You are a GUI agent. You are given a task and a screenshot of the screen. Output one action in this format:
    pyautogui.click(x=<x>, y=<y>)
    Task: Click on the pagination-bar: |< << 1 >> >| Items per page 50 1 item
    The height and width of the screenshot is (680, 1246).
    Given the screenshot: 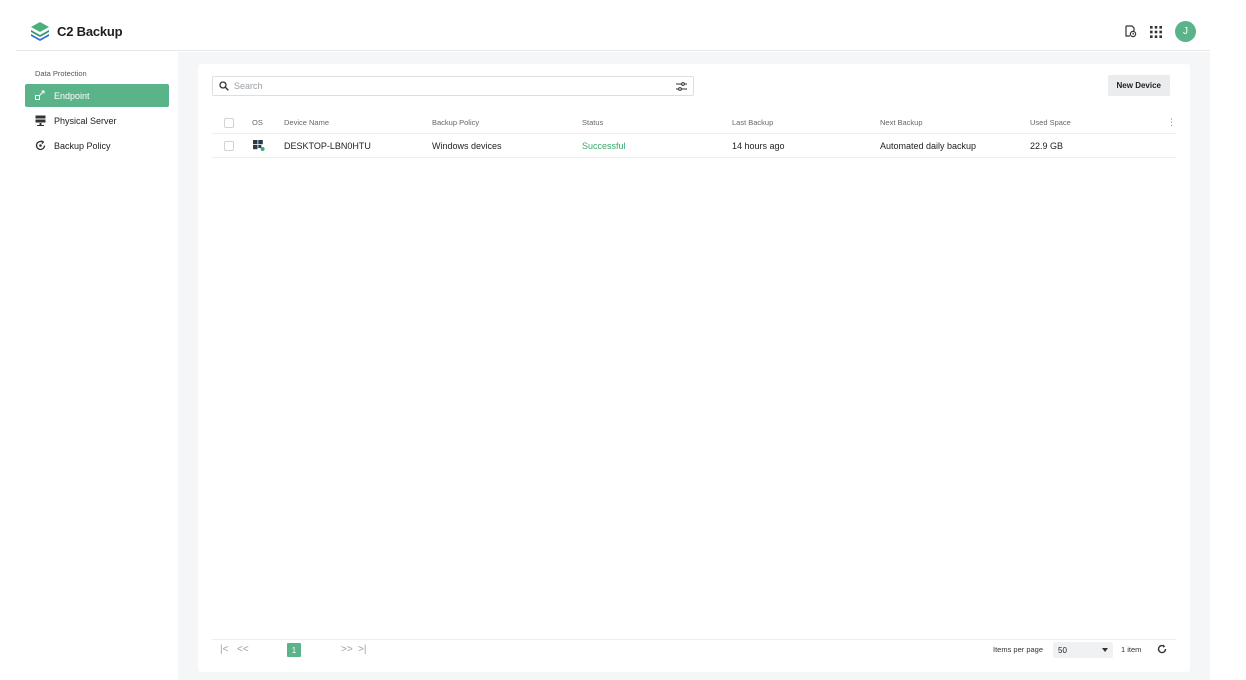 What is the action you would take?
    pyautogui.click(x=694, y=649)
    